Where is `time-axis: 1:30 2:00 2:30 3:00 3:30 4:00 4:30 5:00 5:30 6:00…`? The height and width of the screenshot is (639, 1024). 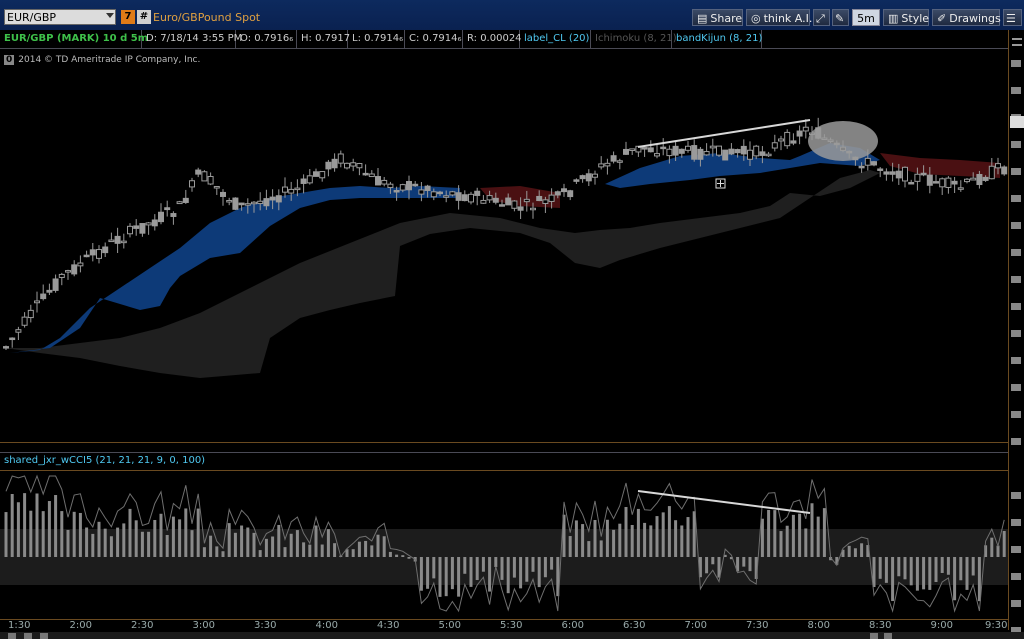 time-axis: 1:30 2:00 2:30 3:00 3:30 4:00 4:30 5:00 5:30 6:00… is located at coordinates (504, 625).